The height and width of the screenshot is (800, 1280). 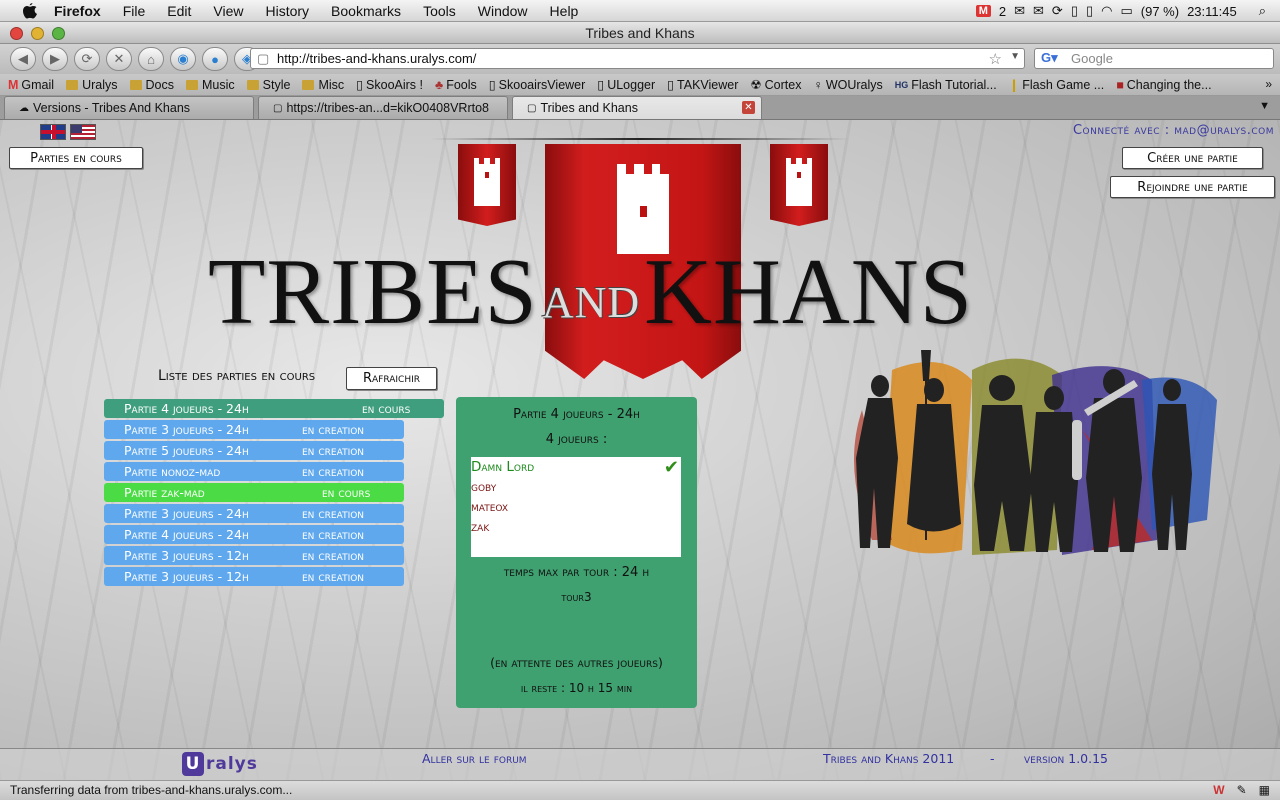 I want to click on game-row: Partie nonoz-mad en creation, so click(x=254, y=471).